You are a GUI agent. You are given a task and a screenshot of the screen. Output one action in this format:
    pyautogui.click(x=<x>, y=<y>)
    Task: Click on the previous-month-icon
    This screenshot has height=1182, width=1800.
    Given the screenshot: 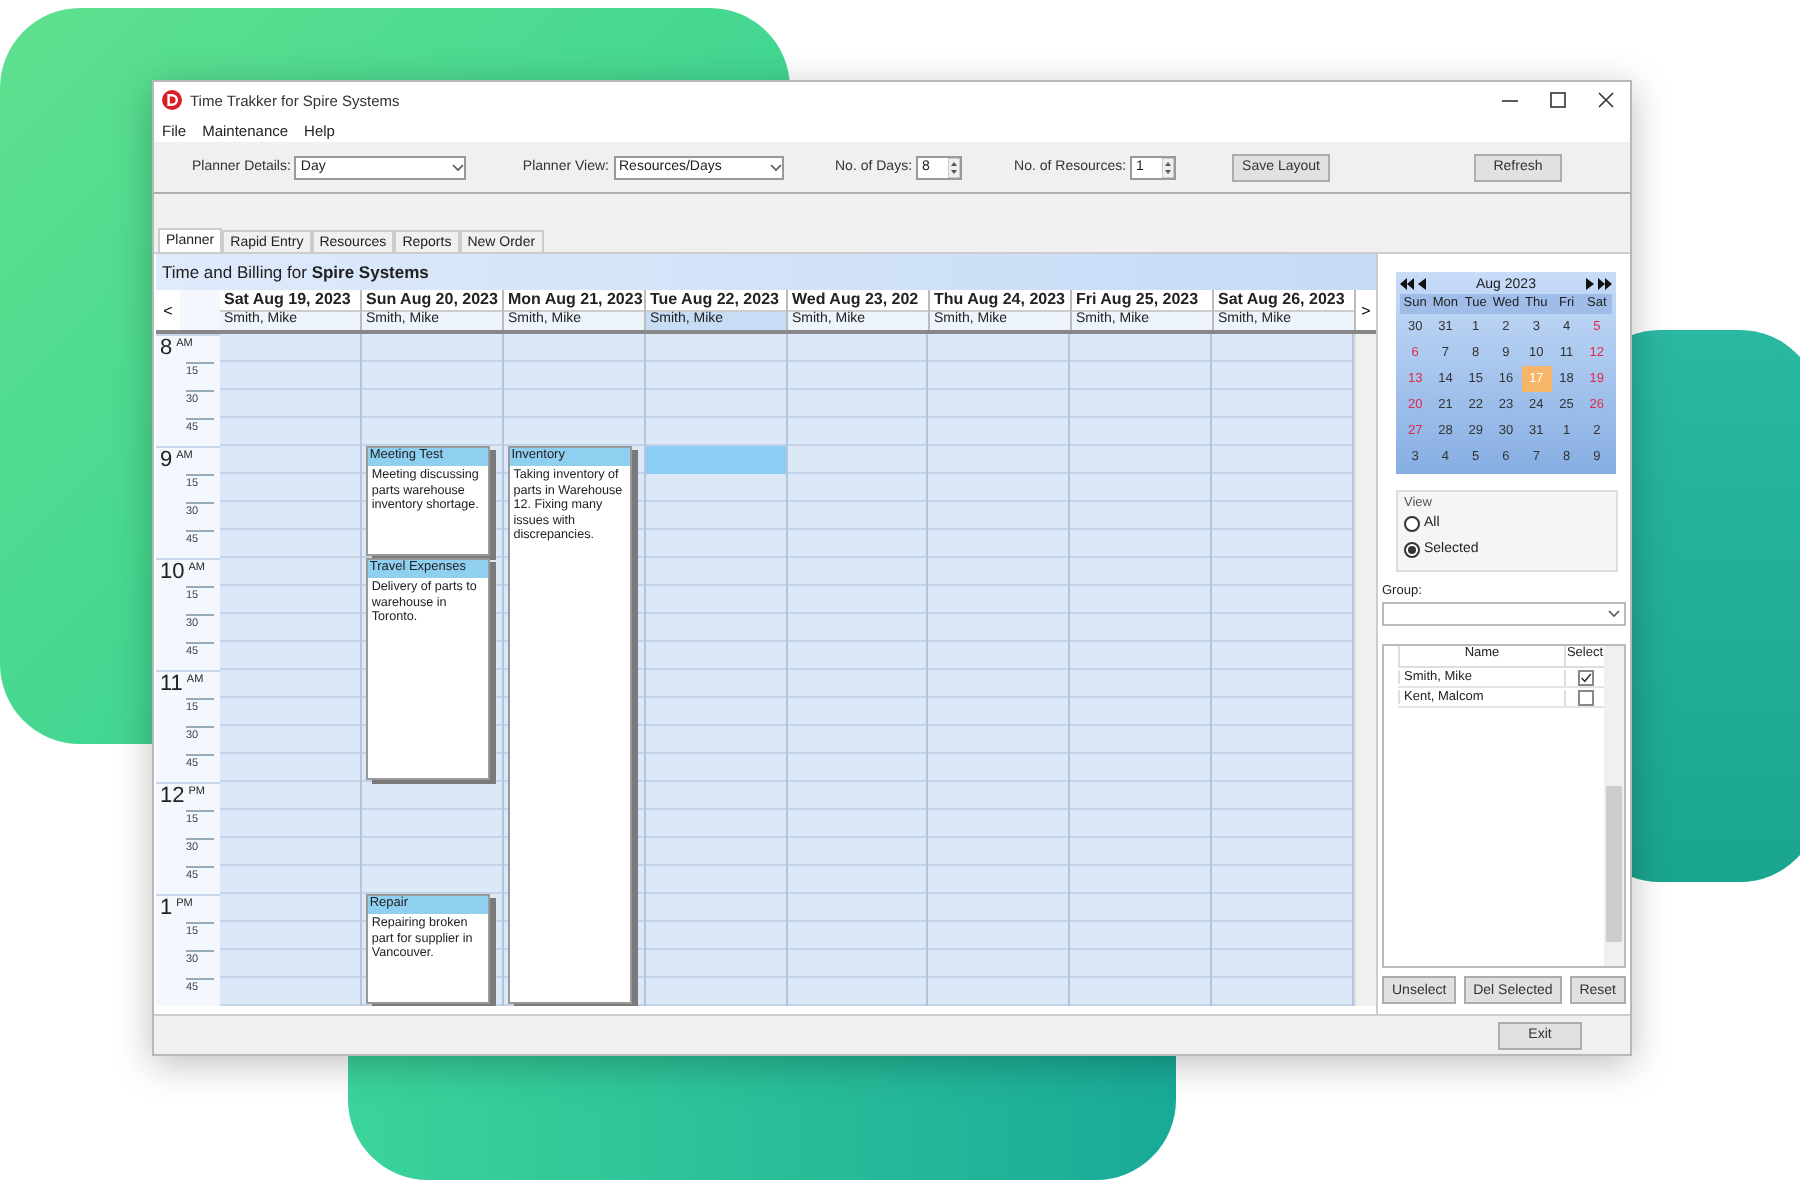 What is the action you would take?
    pyautogui.click(x=1422, y=284)
    